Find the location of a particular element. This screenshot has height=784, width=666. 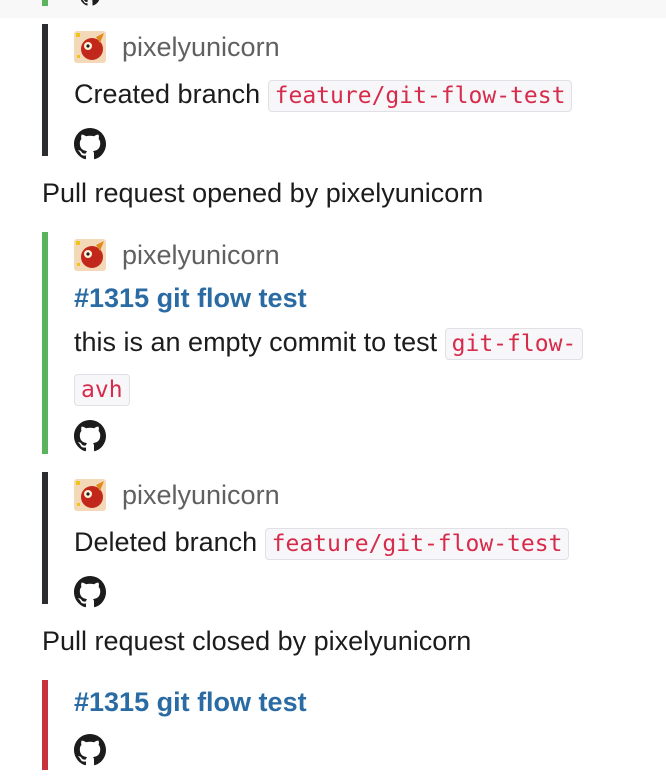

message-text: Created branch feature/git-flow-test is located at coordinates (368, 95).